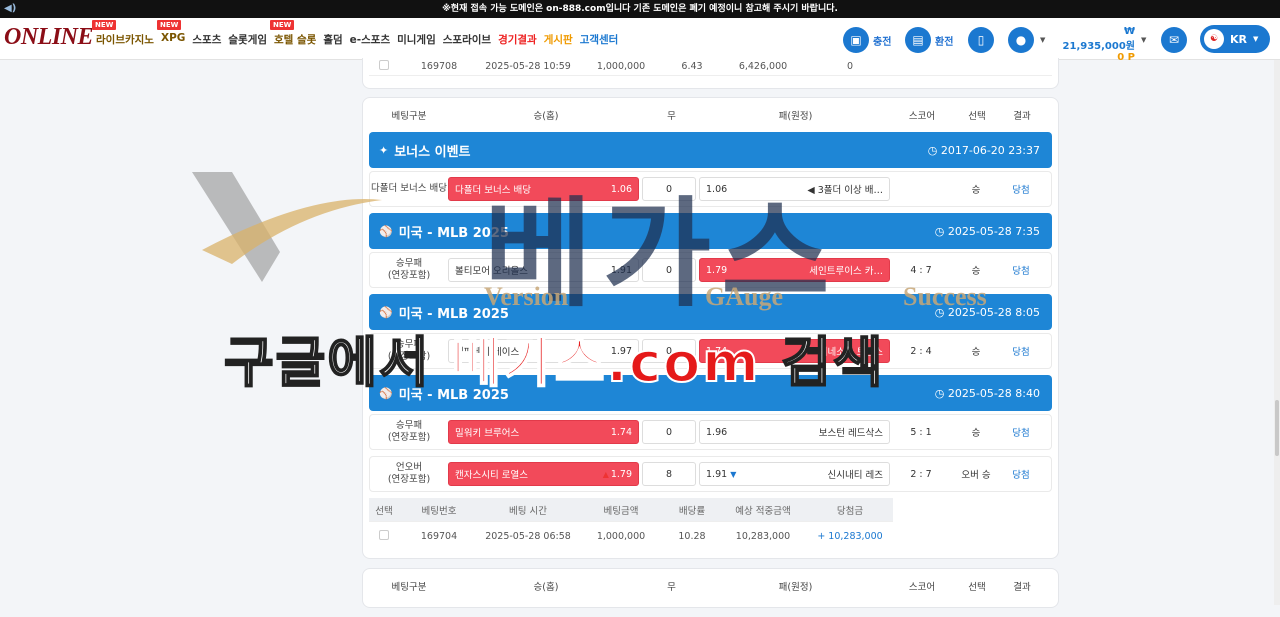  I want to click on away-option: 1.91 ▼ 신시내티 레즈, so click(794, 474).